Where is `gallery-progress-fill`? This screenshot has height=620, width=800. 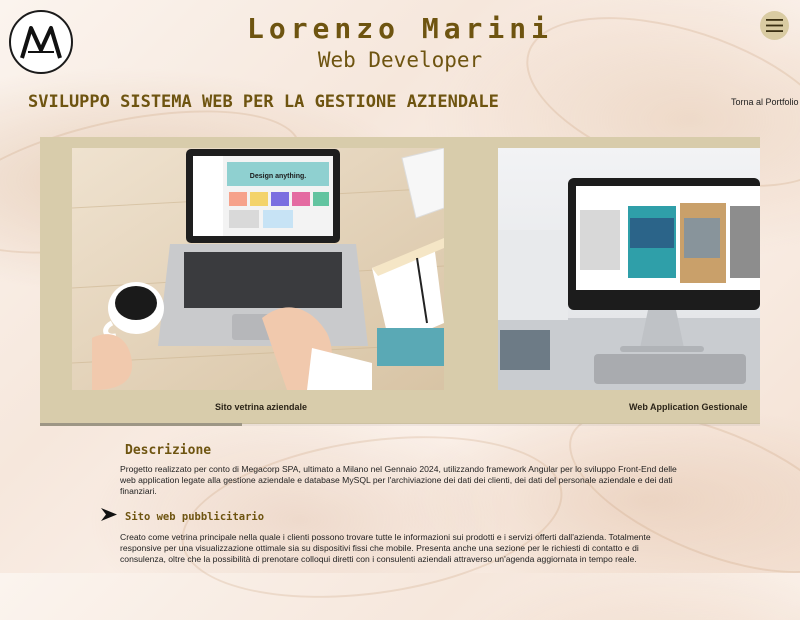
gallery-progress-fill is located at coordinates (141, 424).